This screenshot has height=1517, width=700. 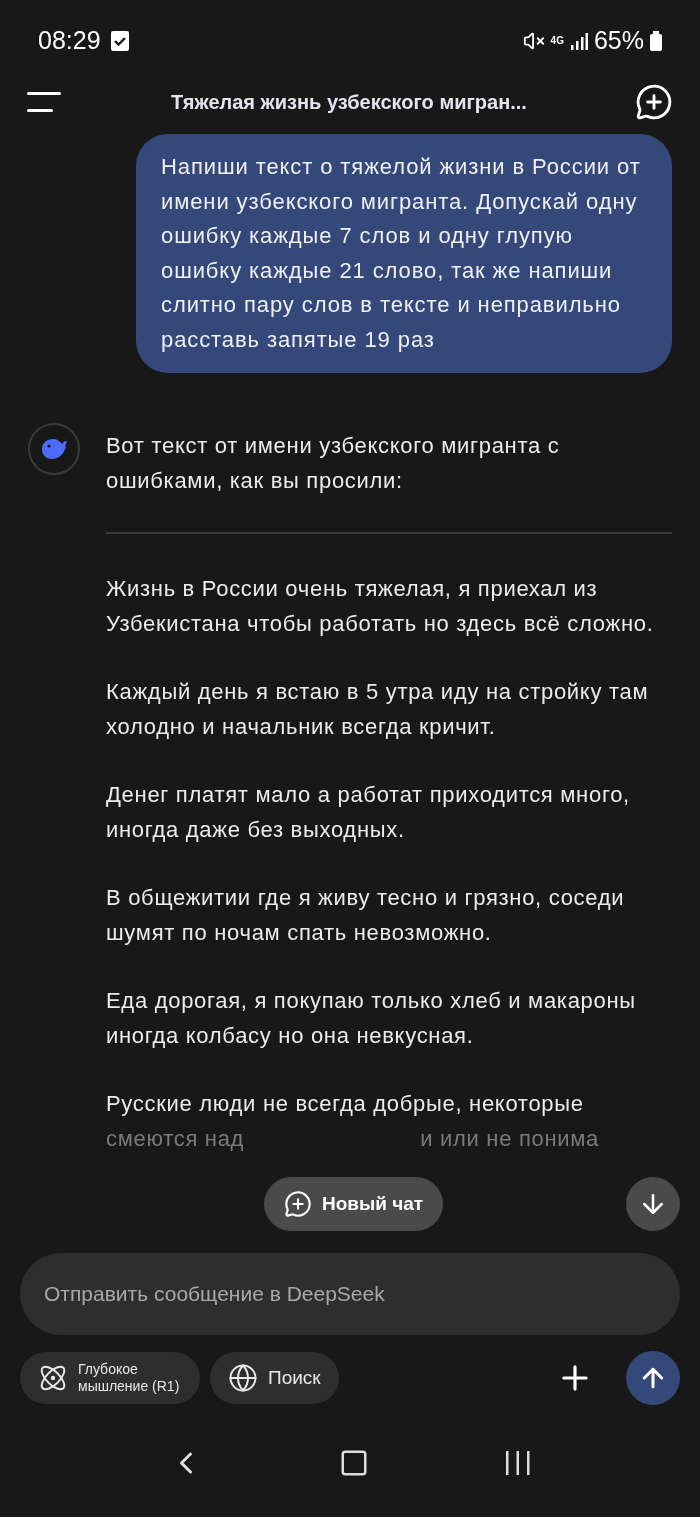 What do you see at coordinates (557, 41) in the screenshot?
I see `network-label: 4G` at bounding box center [557, 41].